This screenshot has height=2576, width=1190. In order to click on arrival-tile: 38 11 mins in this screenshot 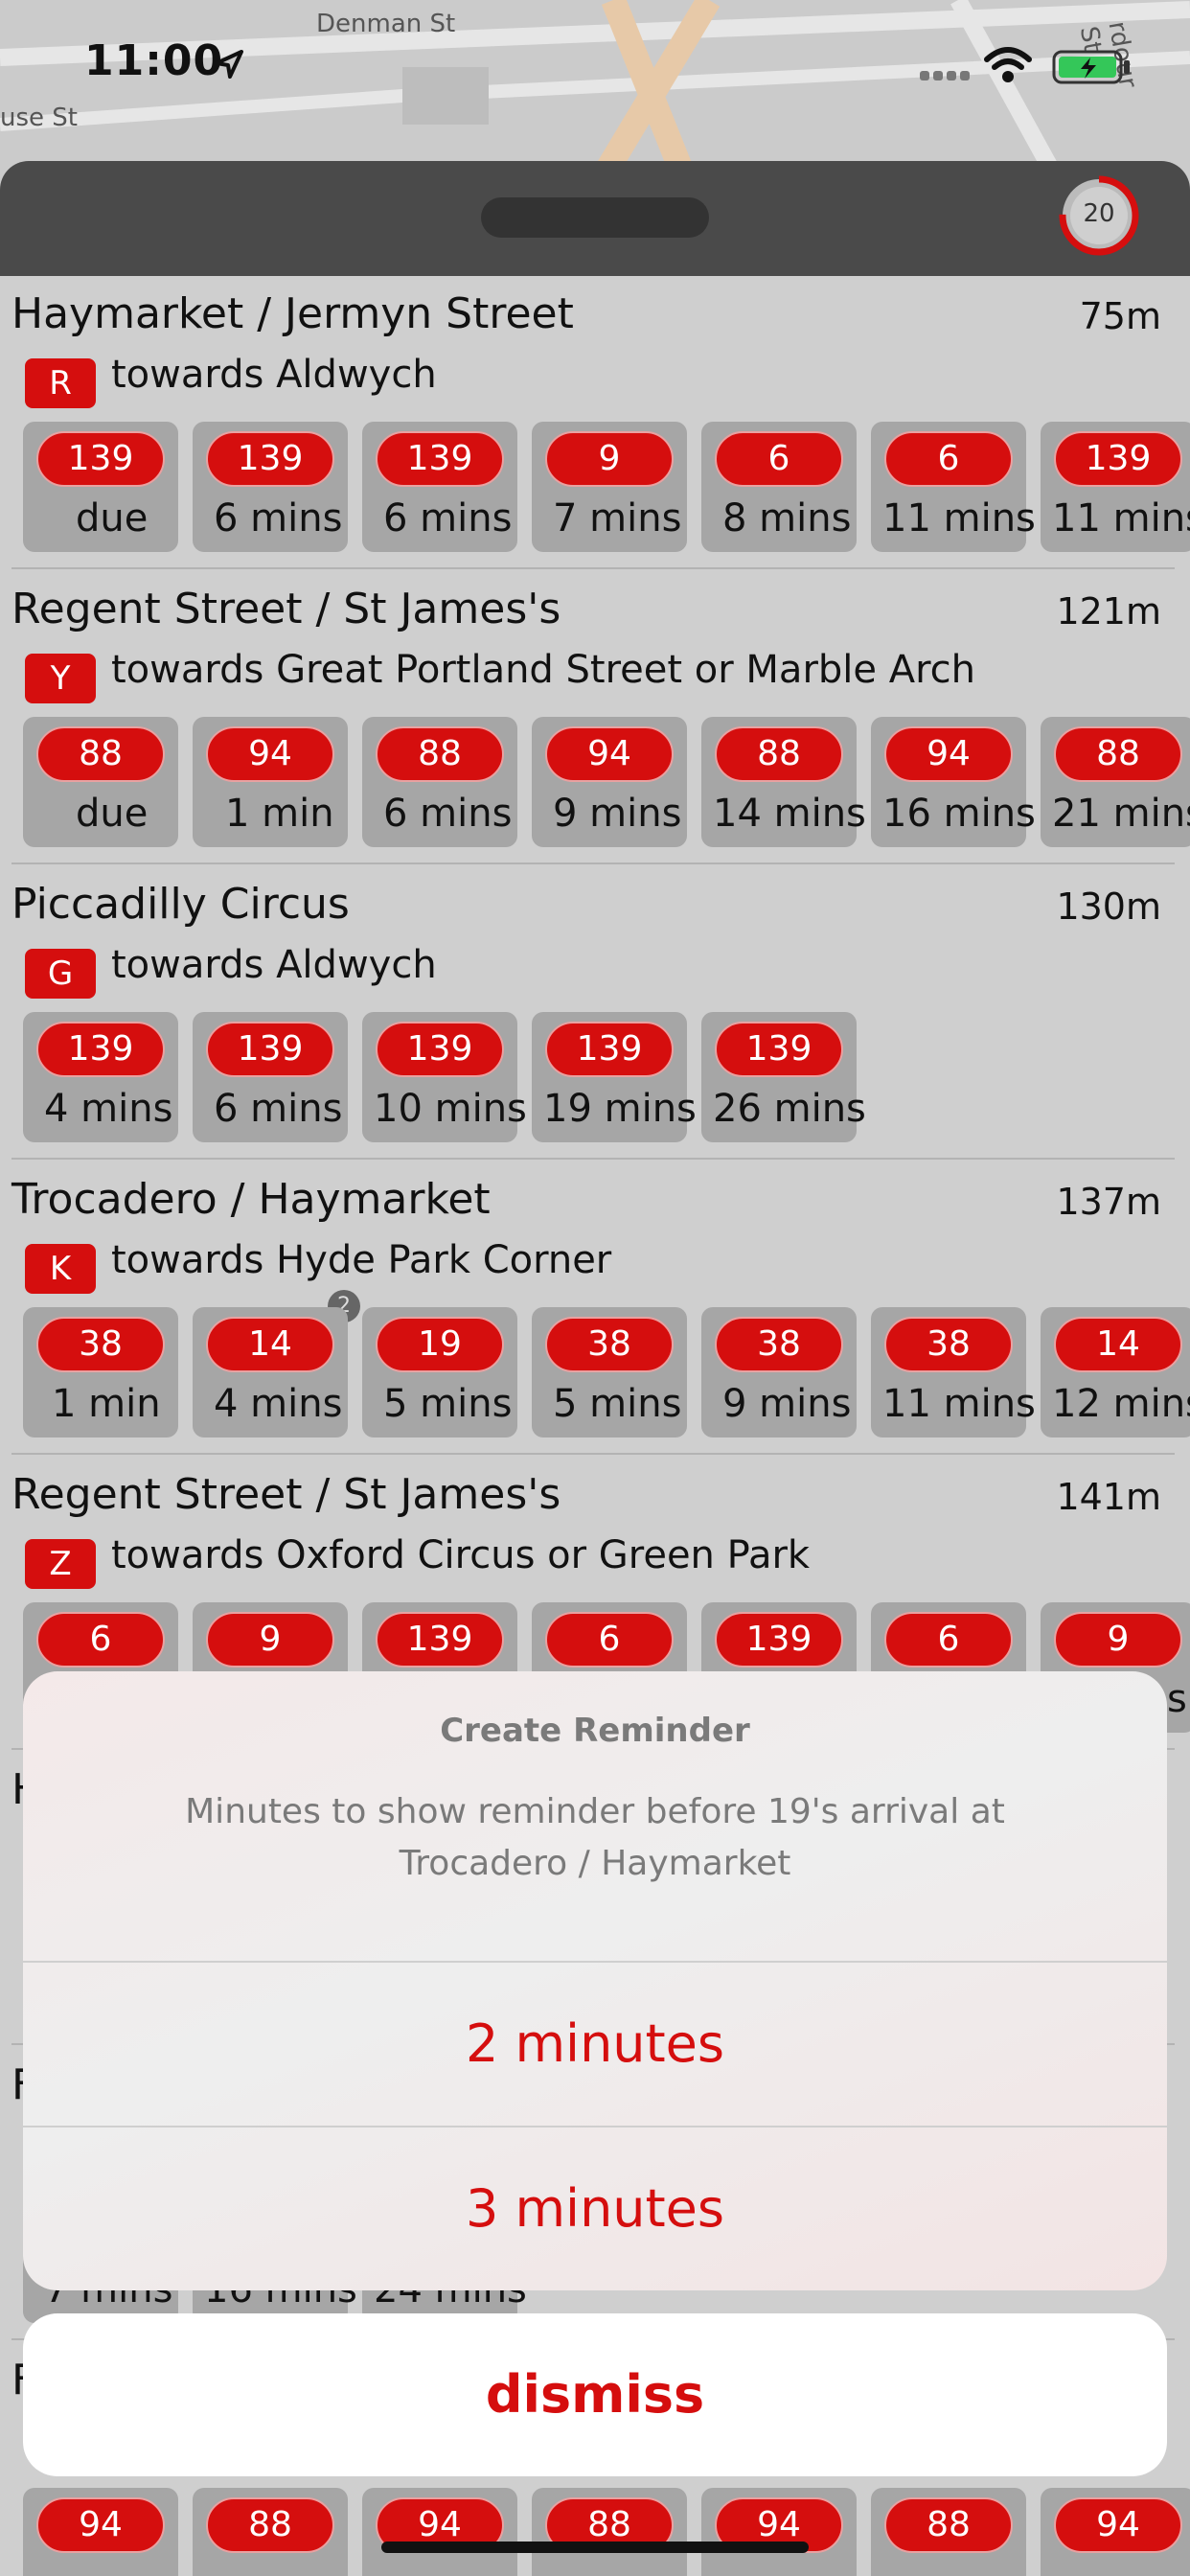, I will do `click(953, 1372)`.